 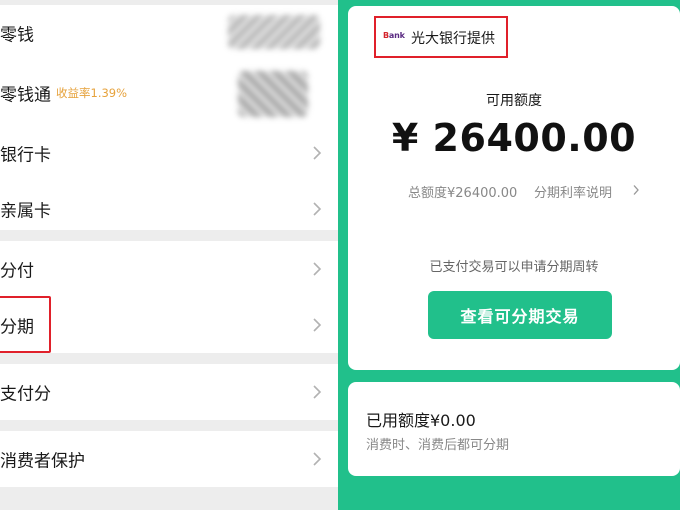 I want to click on menu-item-bank-card: 银行卡, so click(x=169, y=153).